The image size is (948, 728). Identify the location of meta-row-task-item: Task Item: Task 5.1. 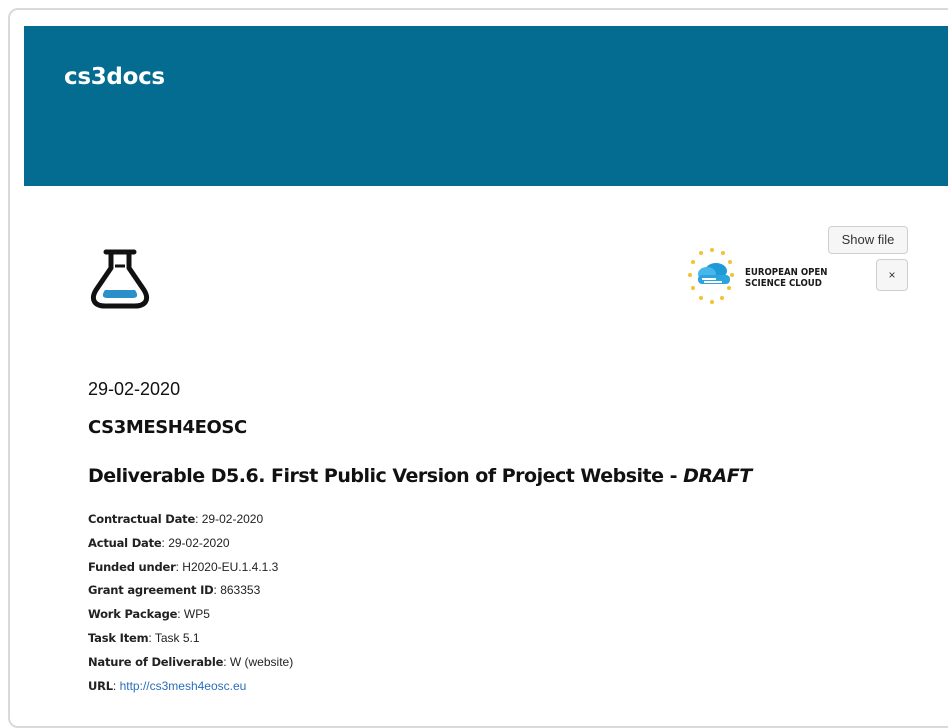
(144, 637).